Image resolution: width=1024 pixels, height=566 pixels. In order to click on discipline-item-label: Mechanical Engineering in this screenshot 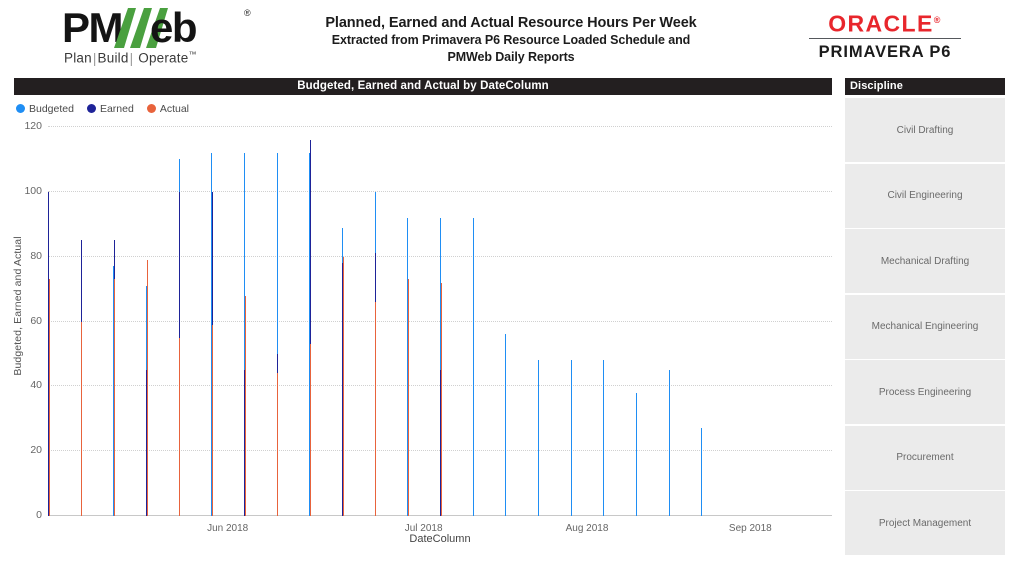, I will do `click(925, 326)`.